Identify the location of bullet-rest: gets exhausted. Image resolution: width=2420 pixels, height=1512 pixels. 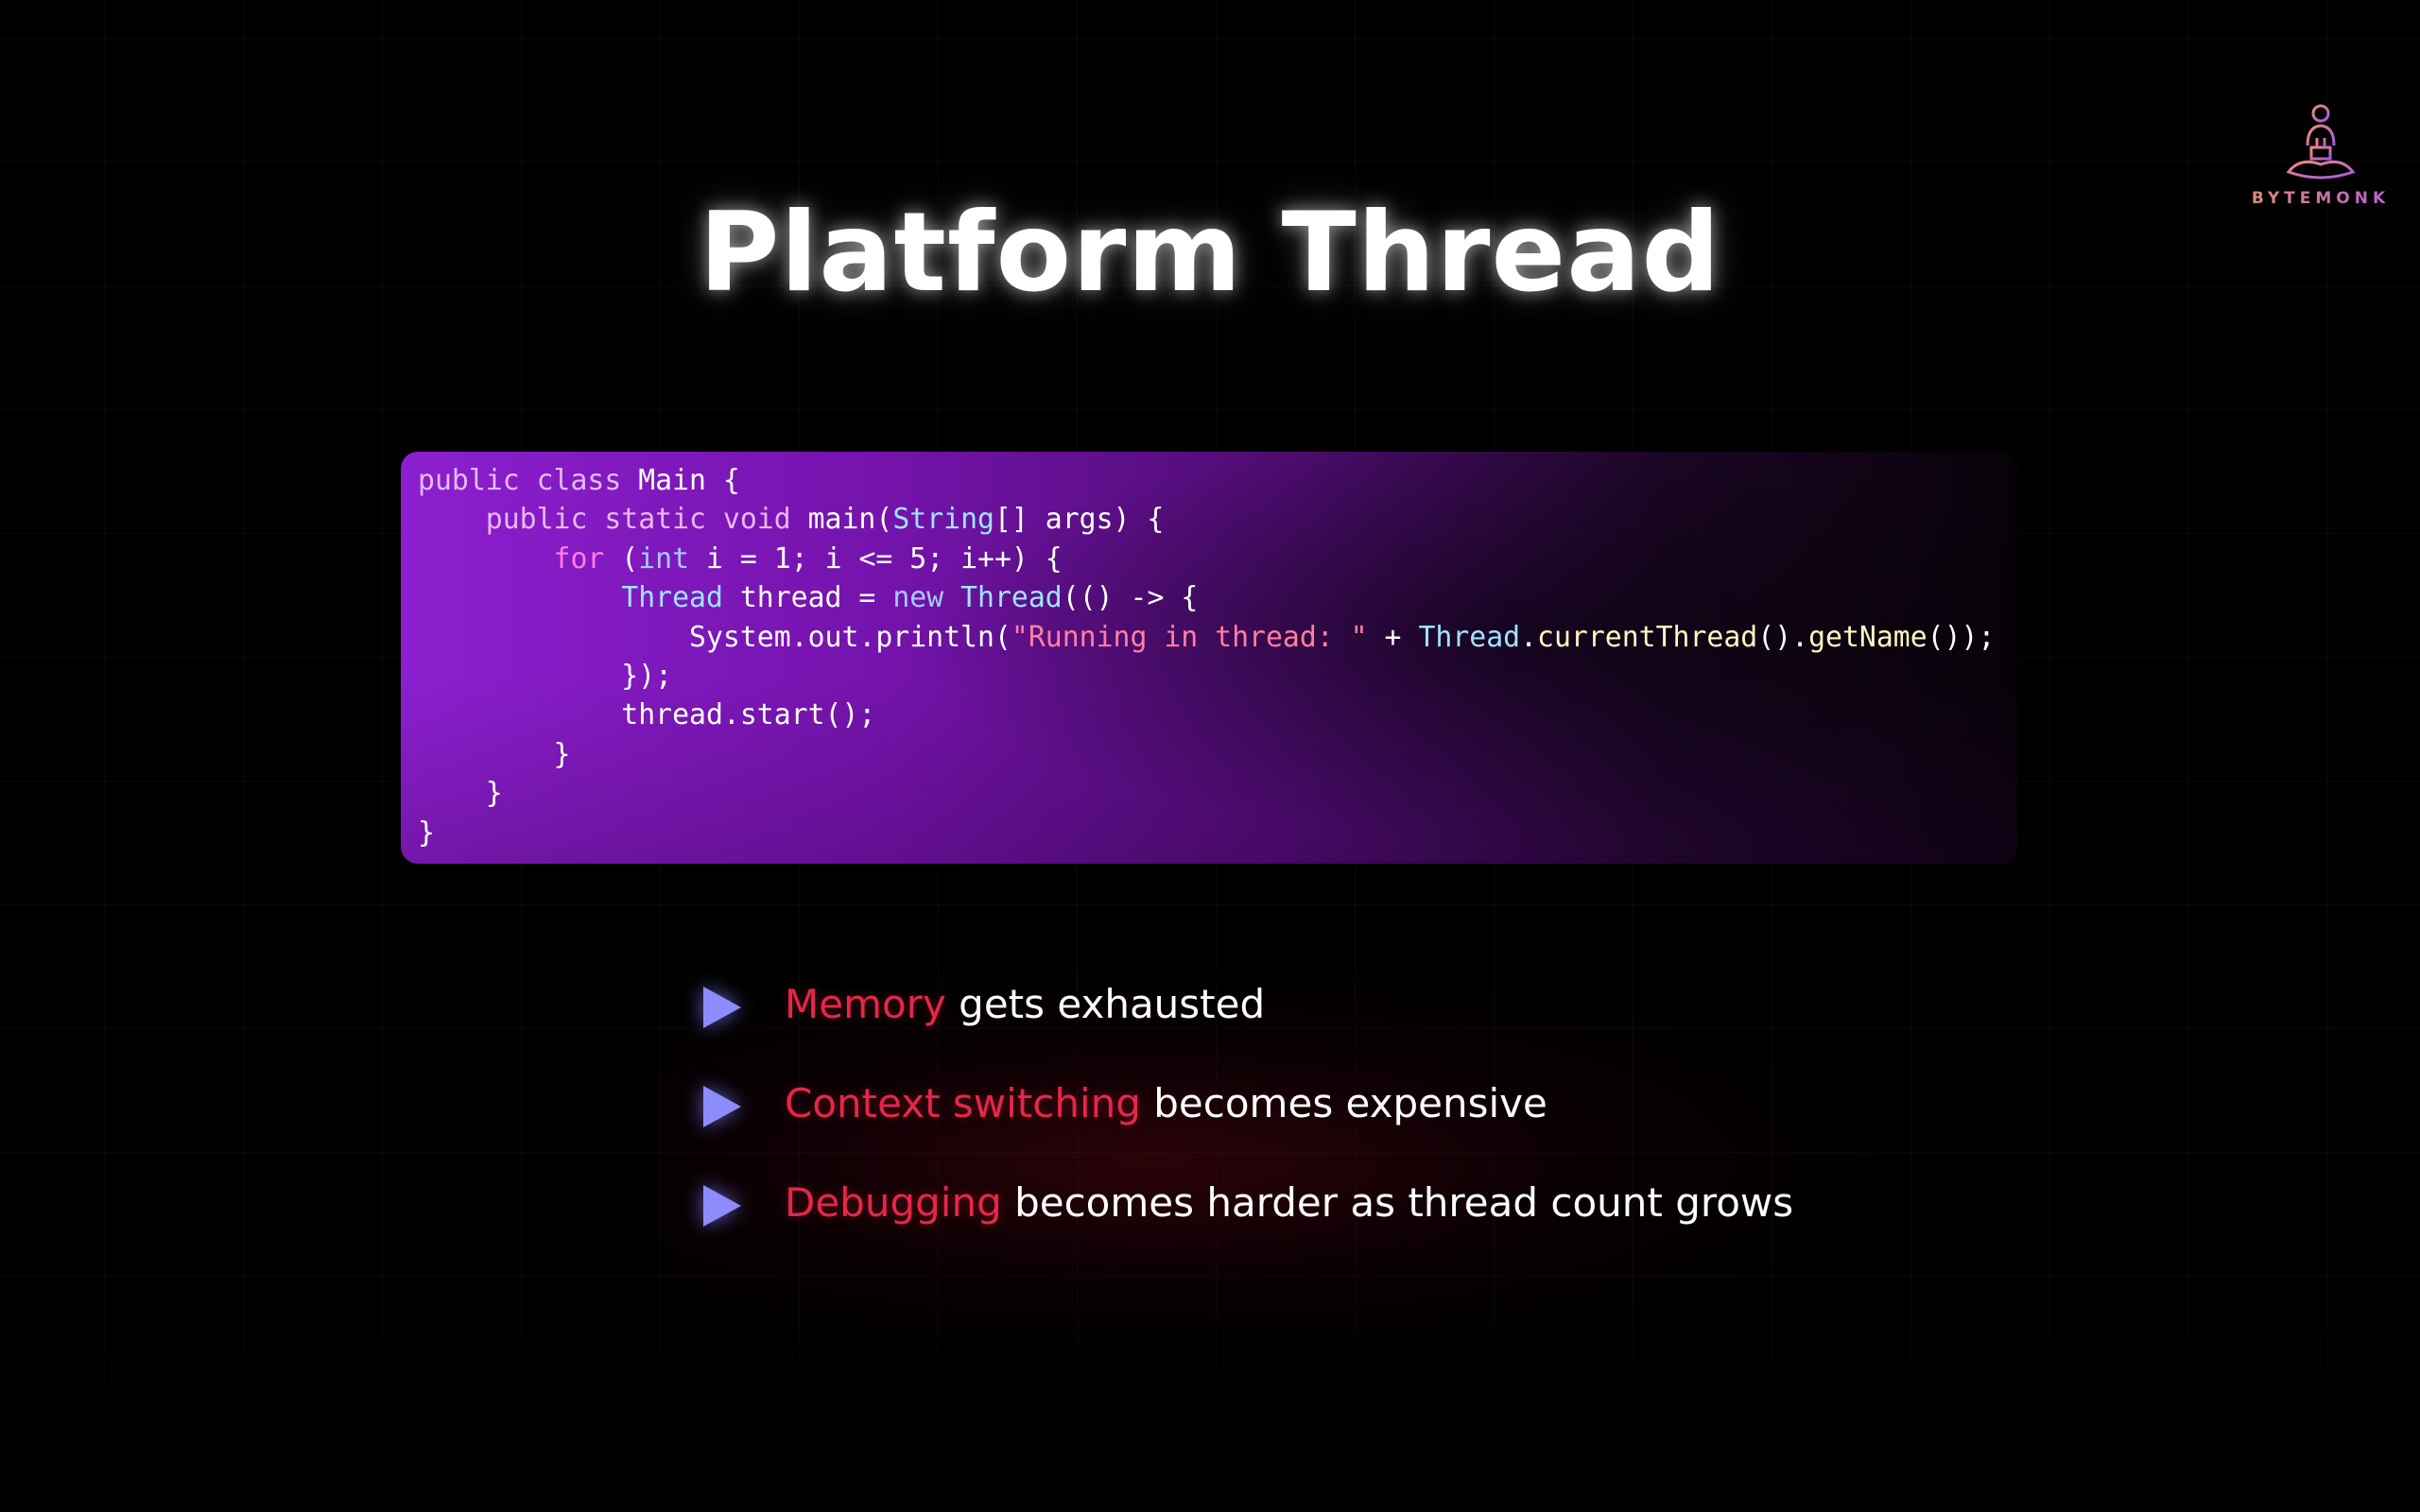
(1105, 1004).